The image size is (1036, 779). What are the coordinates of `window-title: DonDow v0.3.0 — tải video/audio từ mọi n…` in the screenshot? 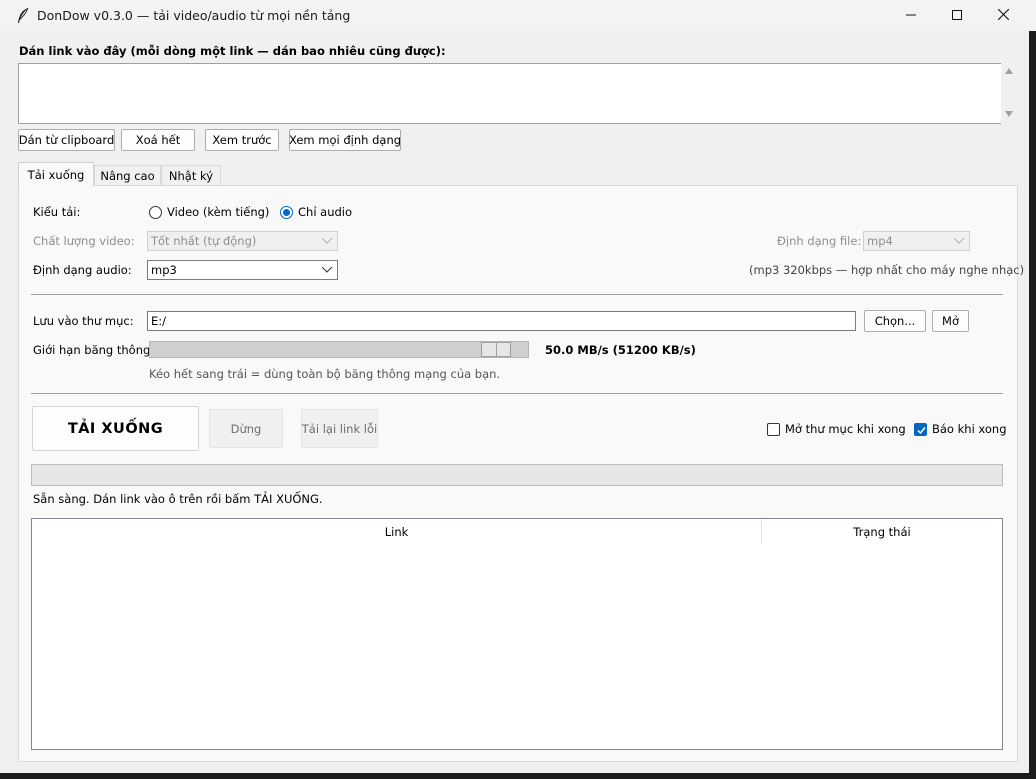 It's located at (194, 15).